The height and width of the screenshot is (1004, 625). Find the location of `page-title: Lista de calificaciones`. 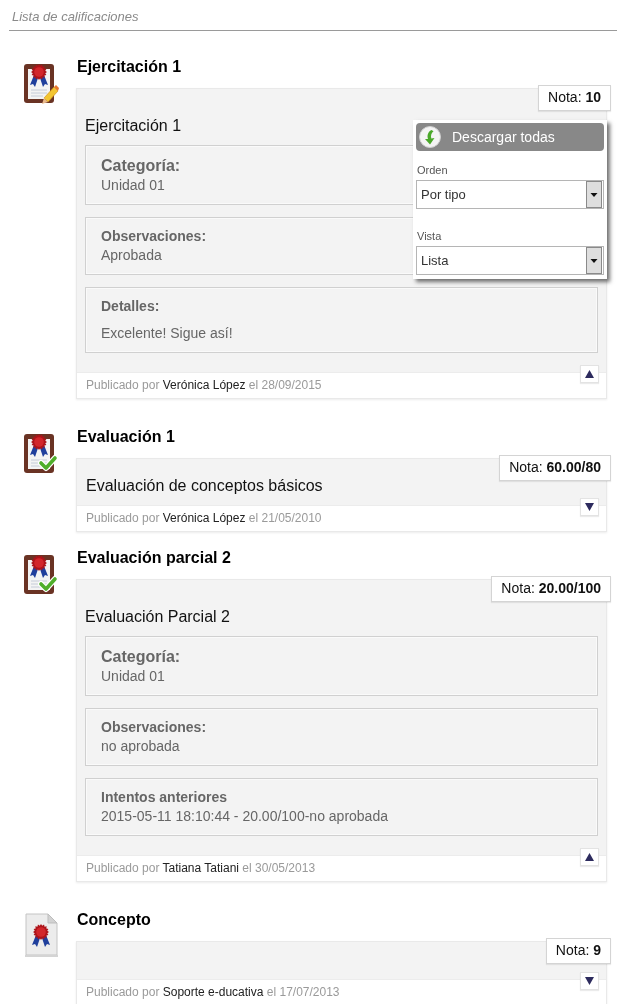

page-title: Lista de calificaciones is located at coordinates (75, 17).